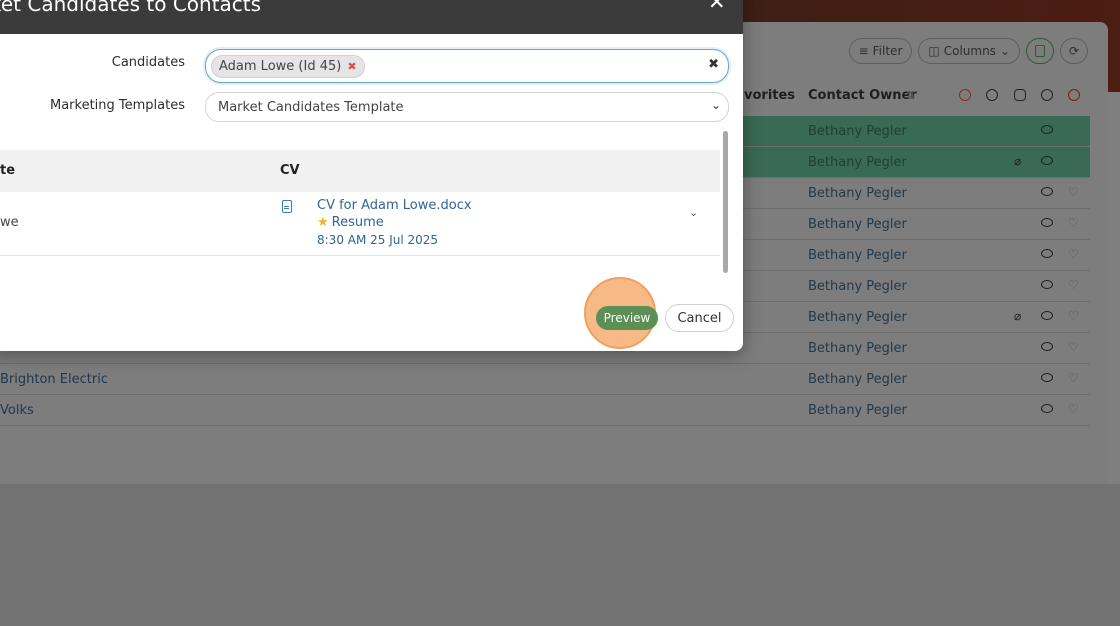  I want to click on sort-icon: ⇅, so click(910, 95).